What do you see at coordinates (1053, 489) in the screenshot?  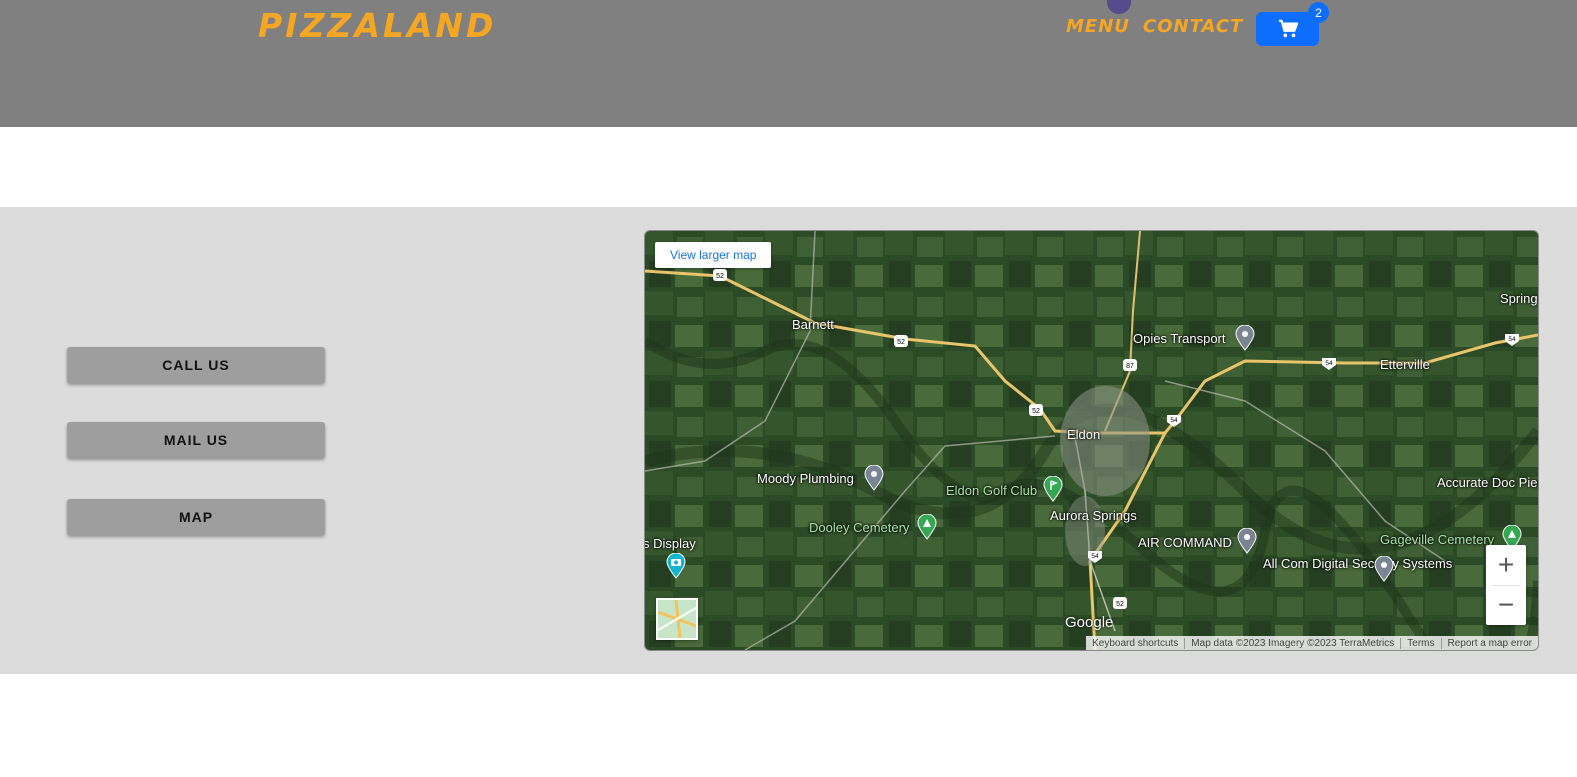 I see `golf-pin-icon` at bounding box center [1053, 489].